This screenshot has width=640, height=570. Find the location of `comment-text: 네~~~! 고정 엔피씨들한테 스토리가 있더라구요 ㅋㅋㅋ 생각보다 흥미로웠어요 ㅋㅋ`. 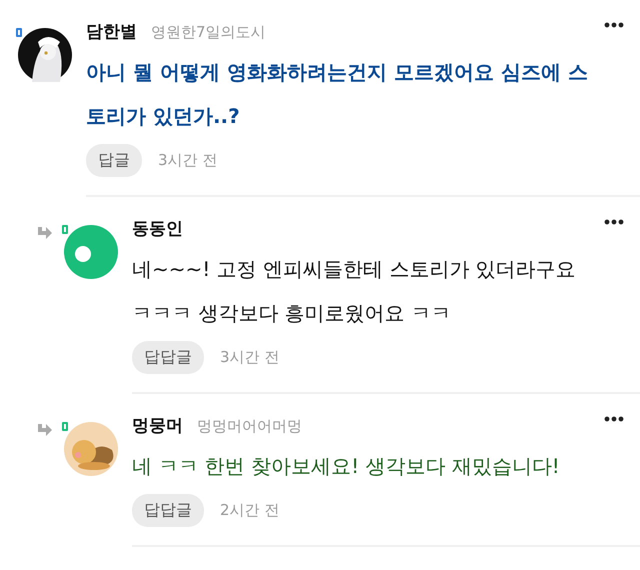

comment-text: 네~~~! 고정 엔피씨들한테 스토리가 있더라구요 ㅋㅋㅋ 생각보다 흥미로웠어요 ㅋㅋ is located at coordinates (354, 291).